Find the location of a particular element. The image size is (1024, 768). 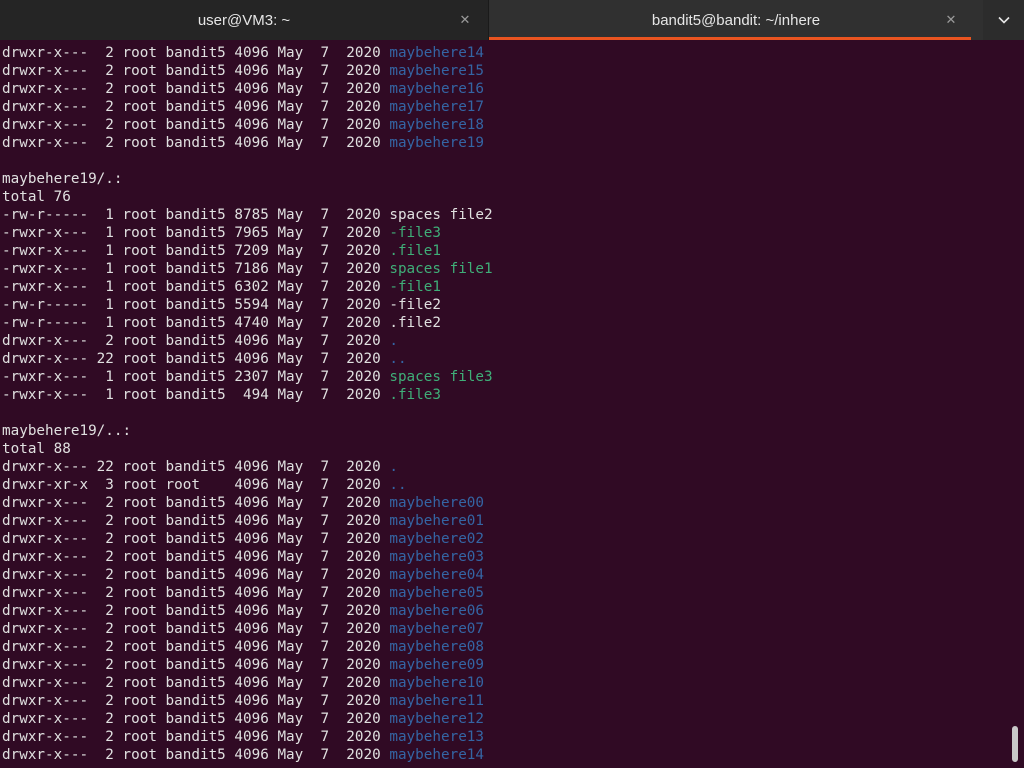

tab-title: bandit5@bandit: ~/inhere is located at coordinates (736, 20).